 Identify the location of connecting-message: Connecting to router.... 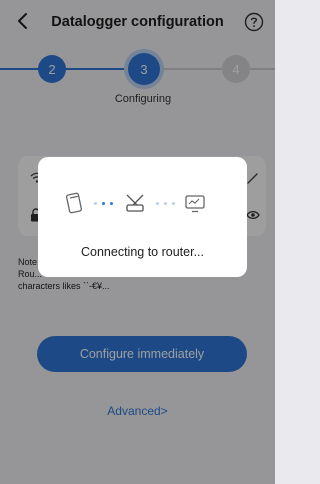
(142, 252).